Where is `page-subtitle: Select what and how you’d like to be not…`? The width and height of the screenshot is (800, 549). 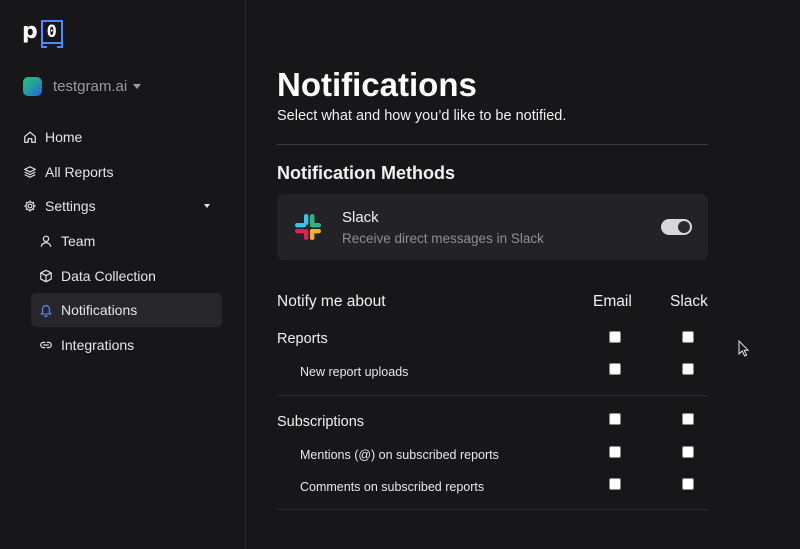
page-subtitle: Select what and how you’d like to be not… is located at coordinates (422, 116).